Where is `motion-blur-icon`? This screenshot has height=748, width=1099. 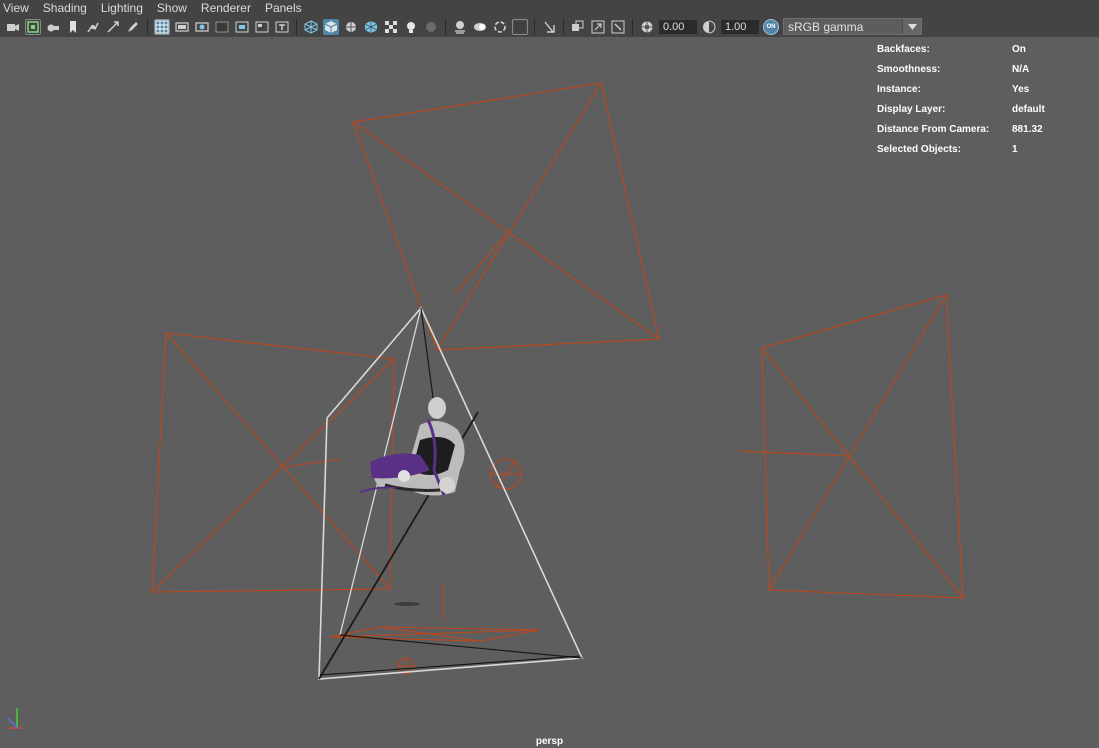 motion-blur-icon is located at coordinates (460, 27).